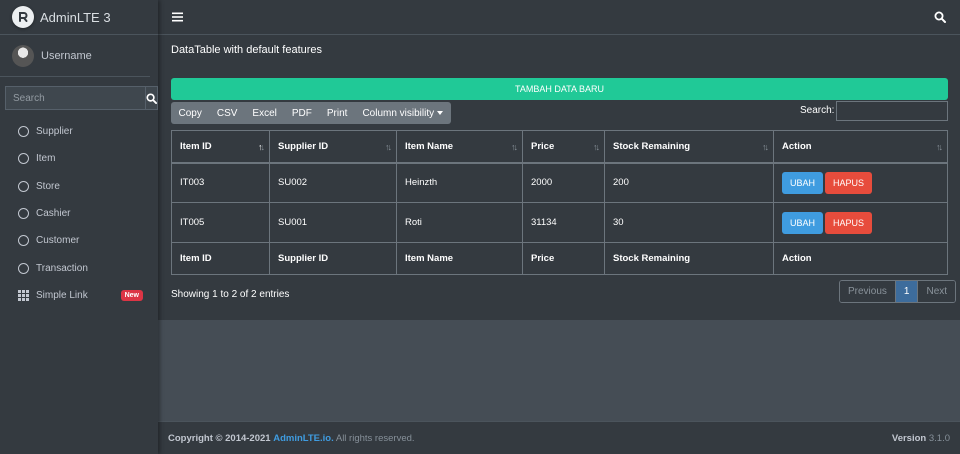 Image resolution: width=960 pixels, height=454 pixels. What do you see at coordinates (46, 159) in the screenshot?
I see `sidebar-item-label: Item` at bounding box center [46, 159].